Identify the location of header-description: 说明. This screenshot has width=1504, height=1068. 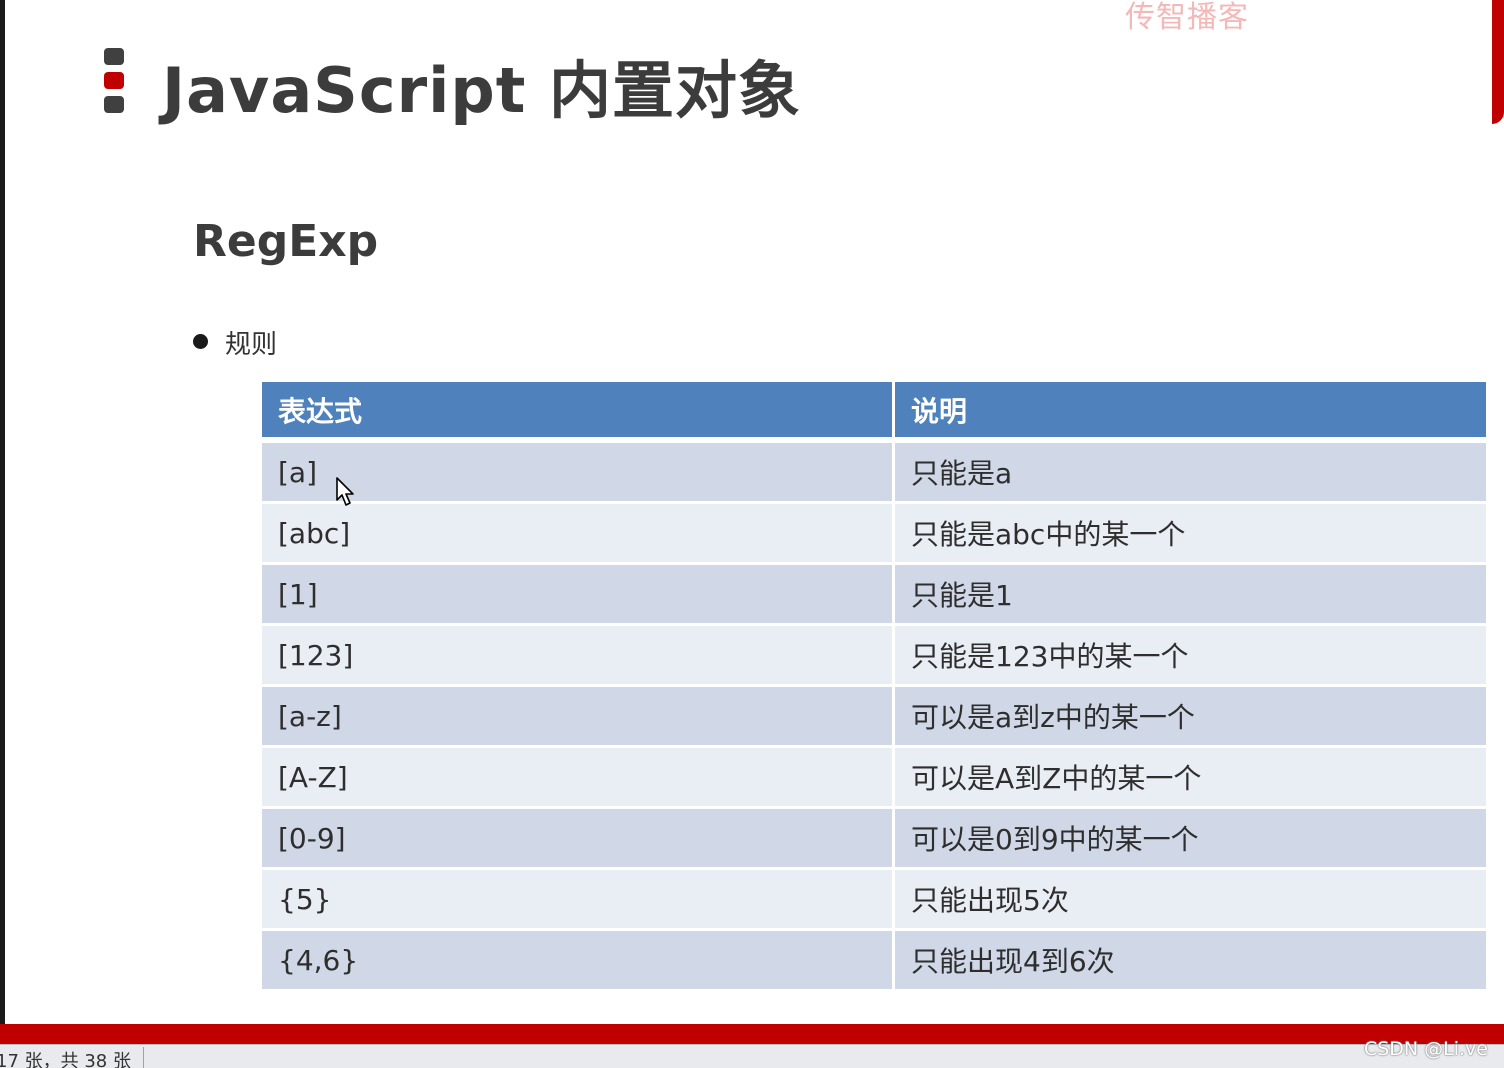
(1190, 411).